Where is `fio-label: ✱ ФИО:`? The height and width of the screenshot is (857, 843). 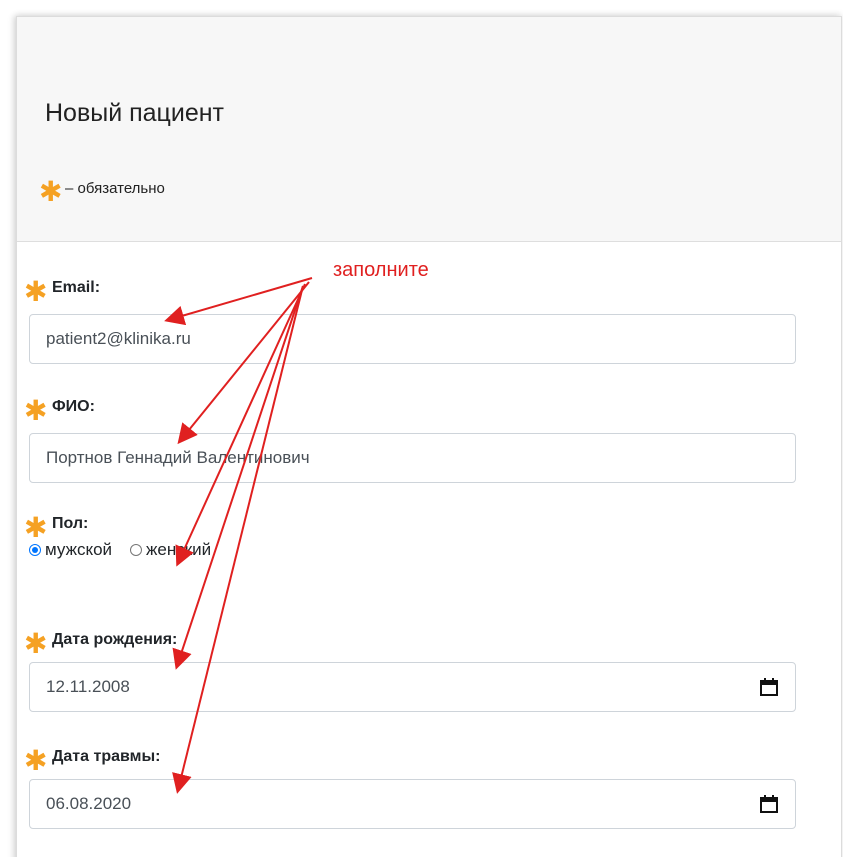 fio-label: ✱ ФИО: is located at coordinates (59, 410).